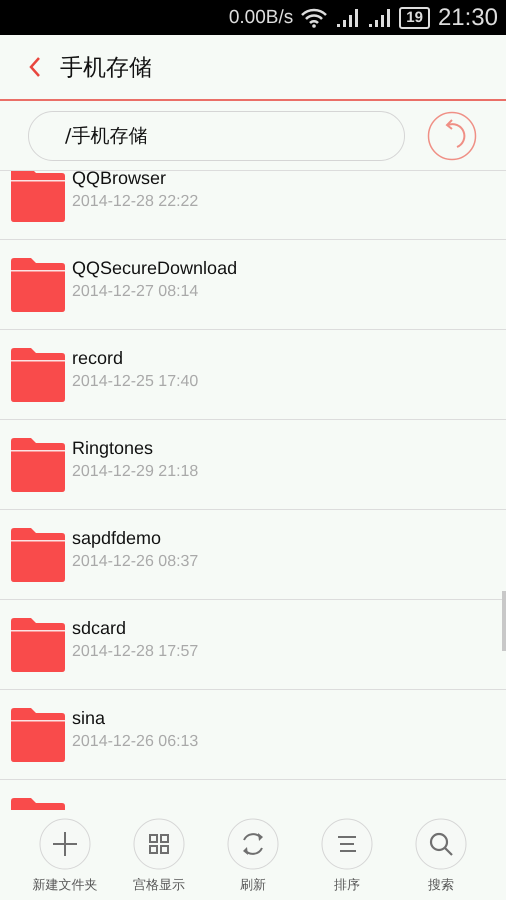  I want to click on toolbar-label: 新建文件夹, so click(65, 885).